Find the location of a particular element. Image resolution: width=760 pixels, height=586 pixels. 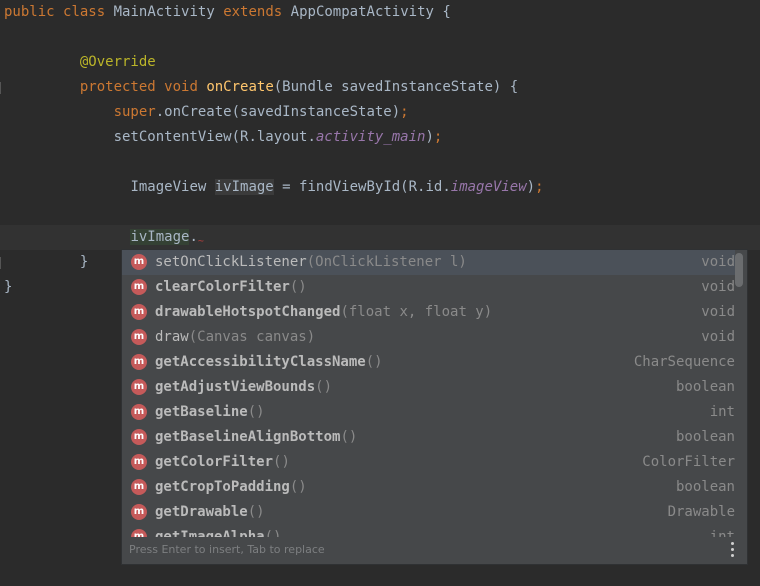

completion-item-name: getDrawable is located at coordinates (201, 512).